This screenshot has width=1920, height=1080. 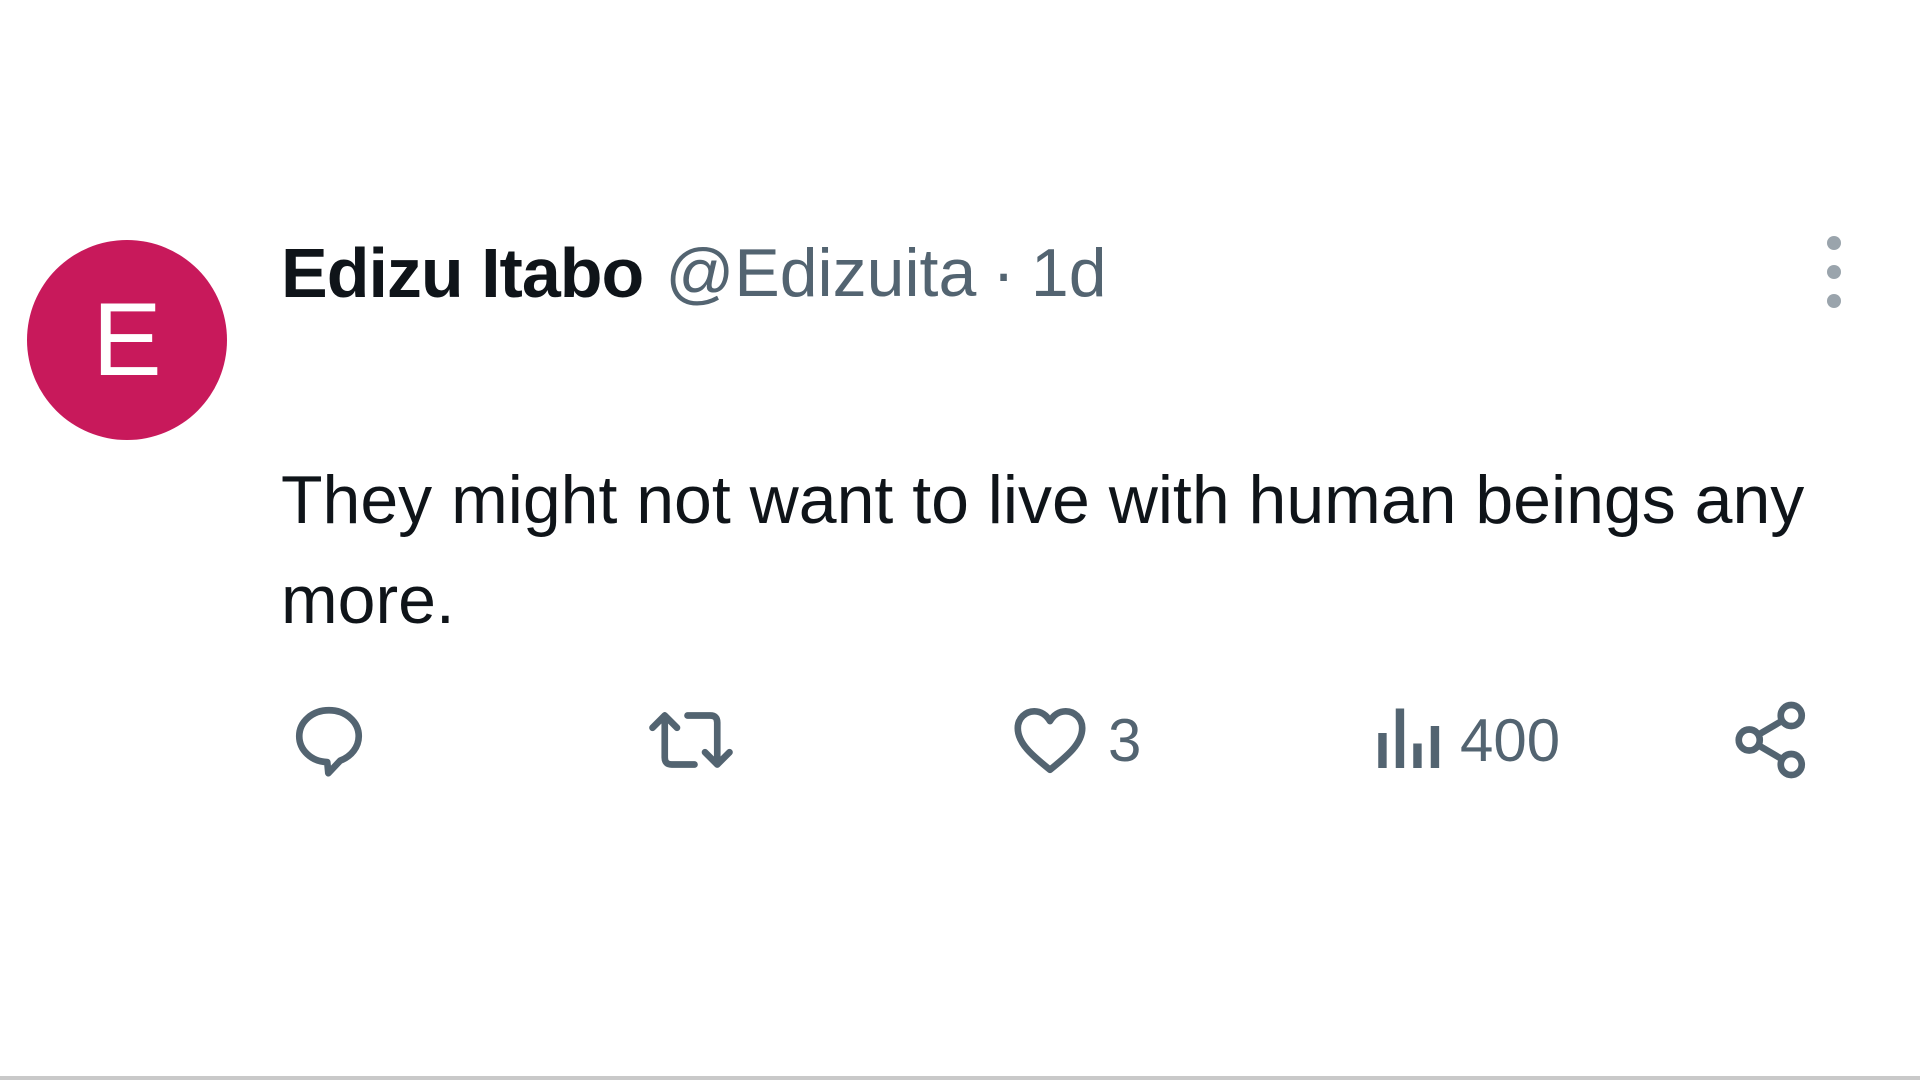 I want to click on more-options-button, so click(x=1834, y=272).